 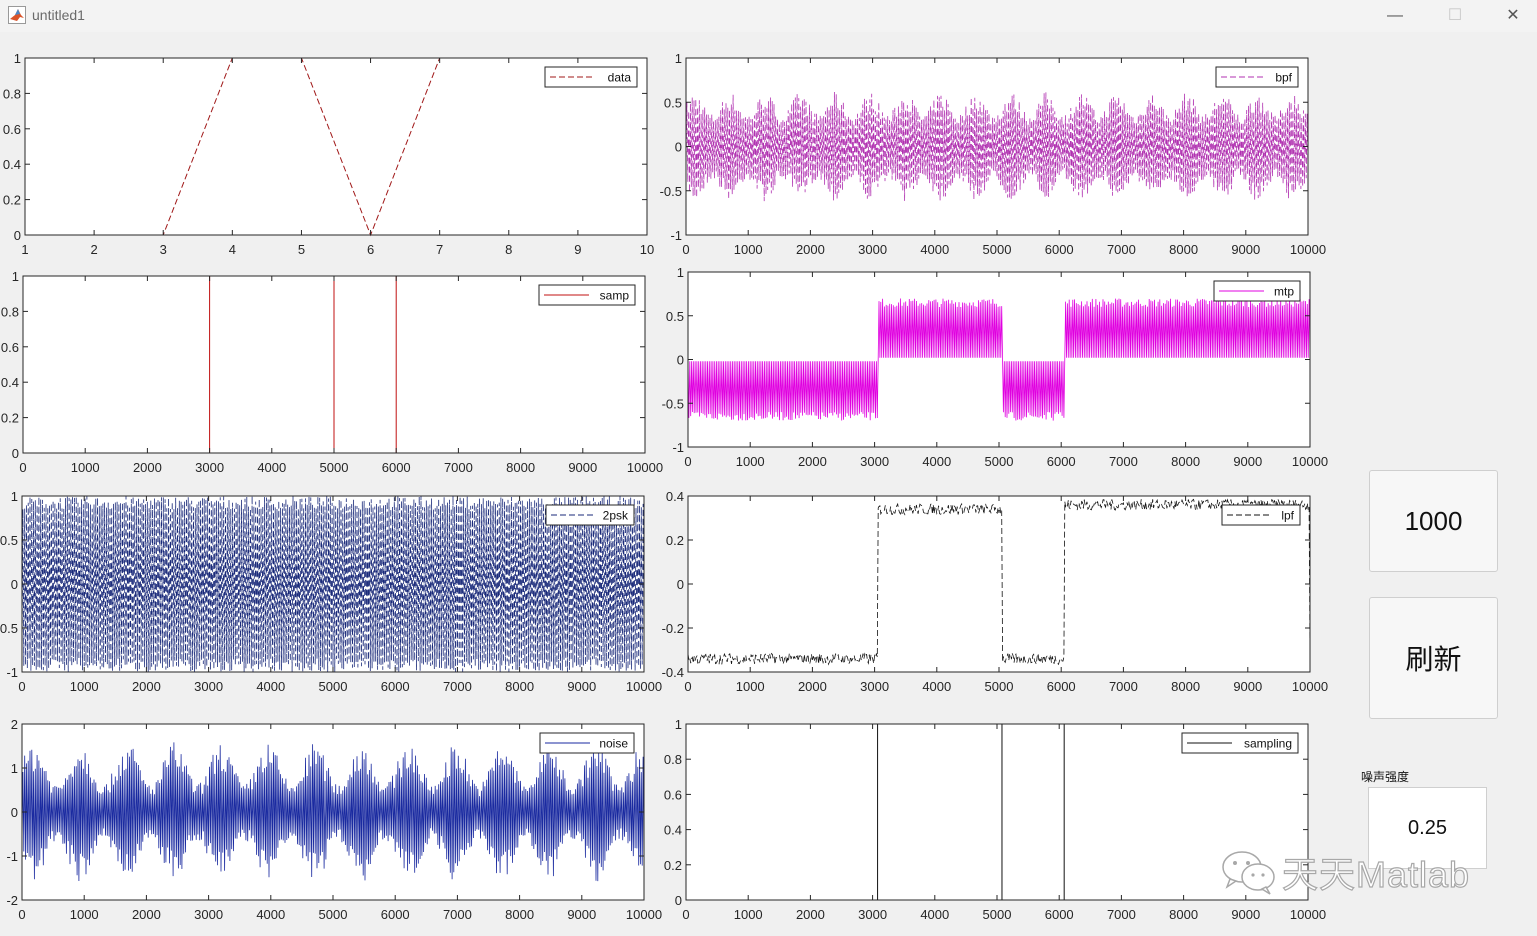 What do you see at coordinates (1261, 515) in the screenshot?
I see `legend-lpf: lpf` at bounding box center [1261, 515].